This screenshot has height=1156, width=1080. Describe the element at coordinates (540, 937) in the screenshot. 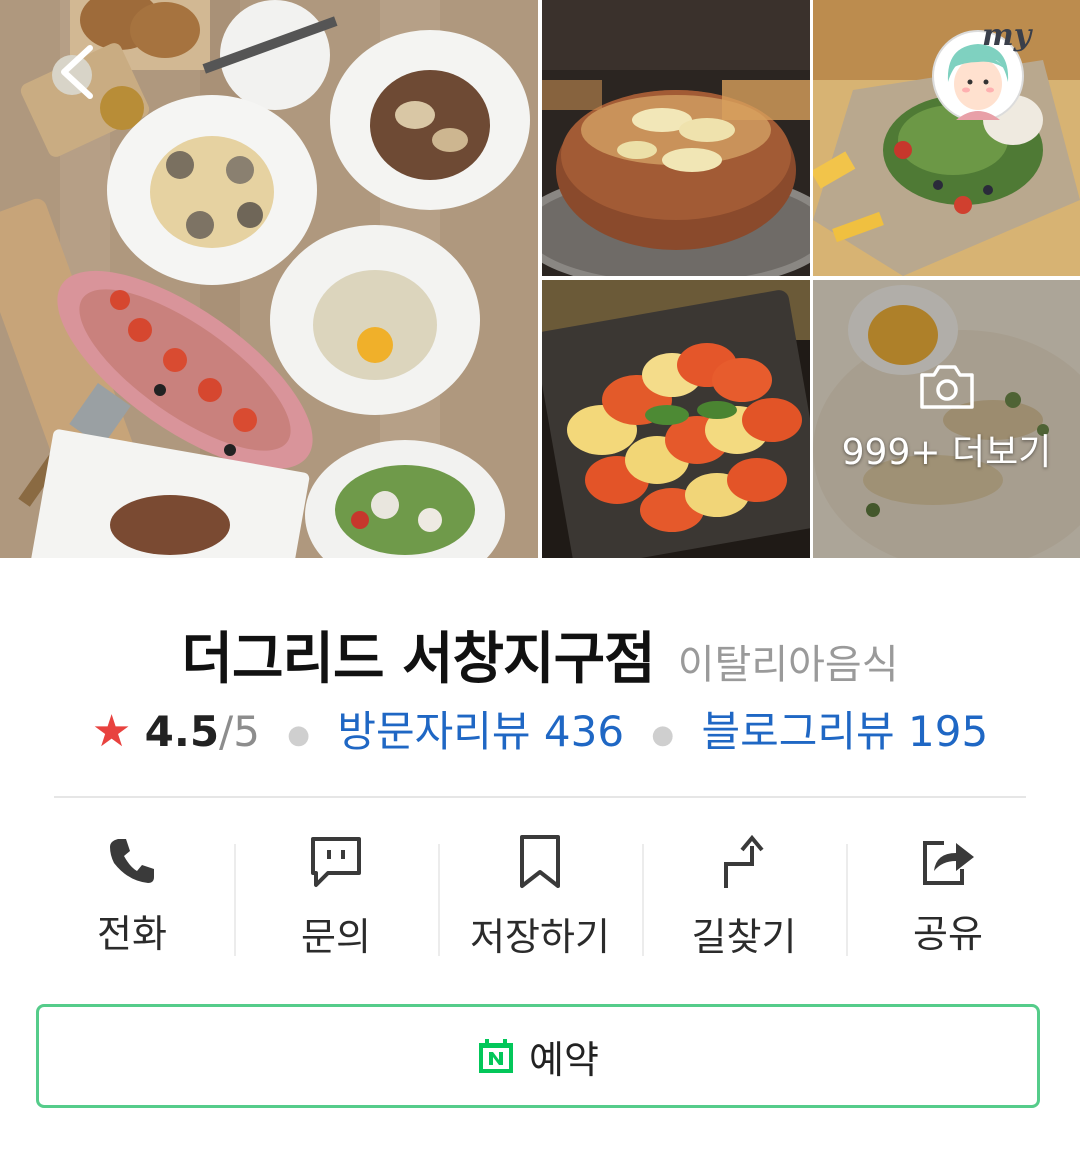

I see `save-label: 저장하기` at that location.